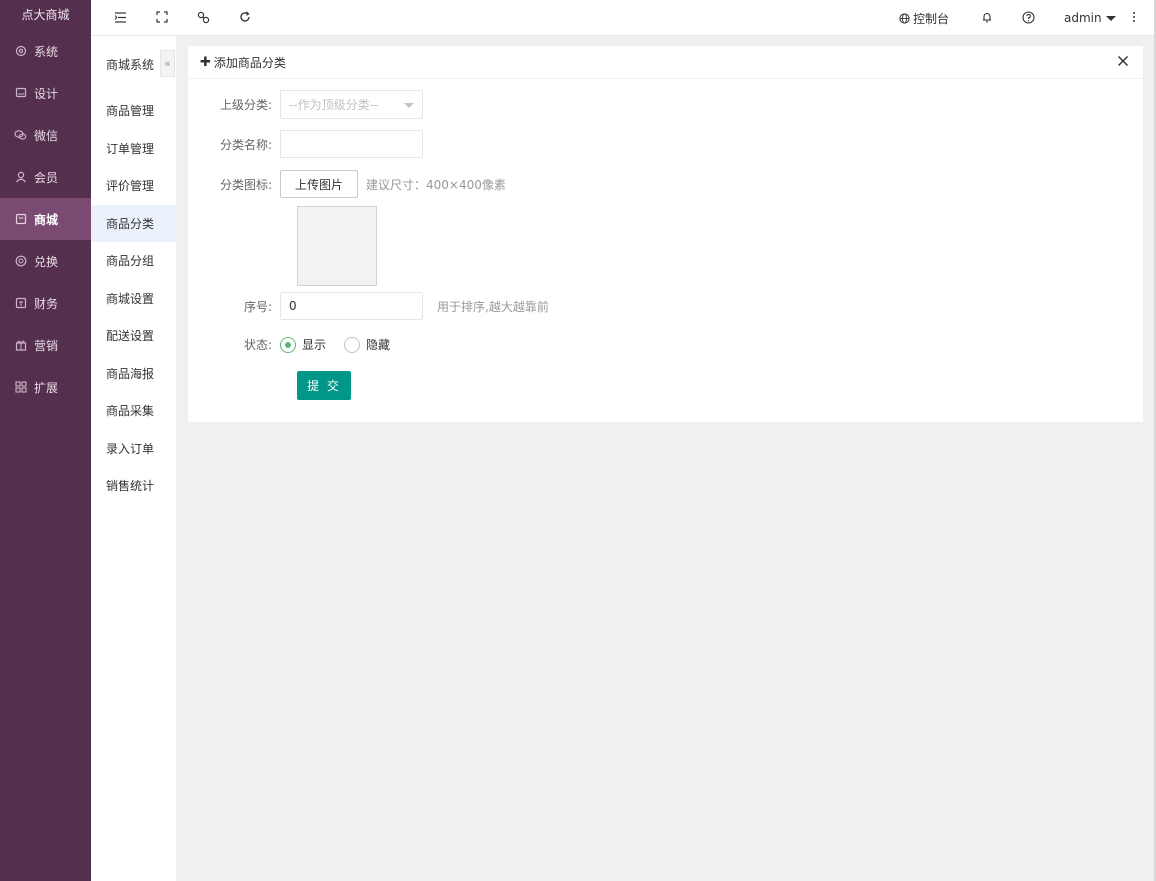 Image resolution: width=1156 pixels, height=881 pixels. I want to click on category-name-row: 分类名称:, so click(305, 144).